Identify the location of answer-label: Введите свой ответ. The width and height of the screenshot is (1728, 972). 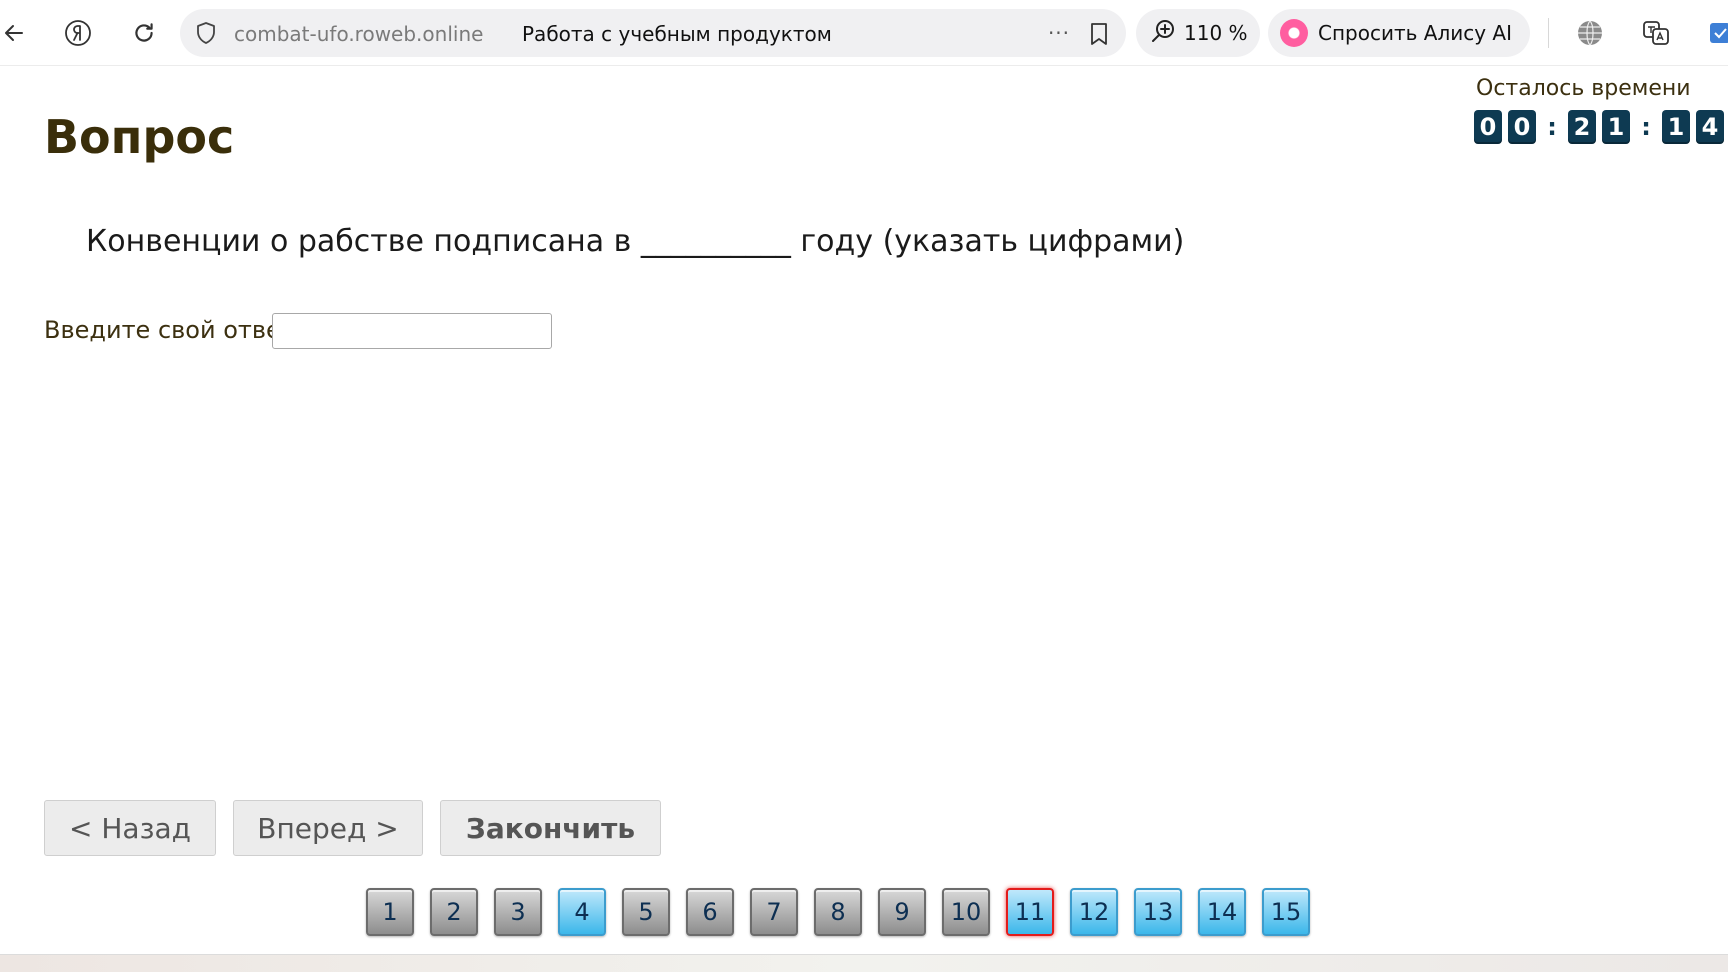
(169, 330).